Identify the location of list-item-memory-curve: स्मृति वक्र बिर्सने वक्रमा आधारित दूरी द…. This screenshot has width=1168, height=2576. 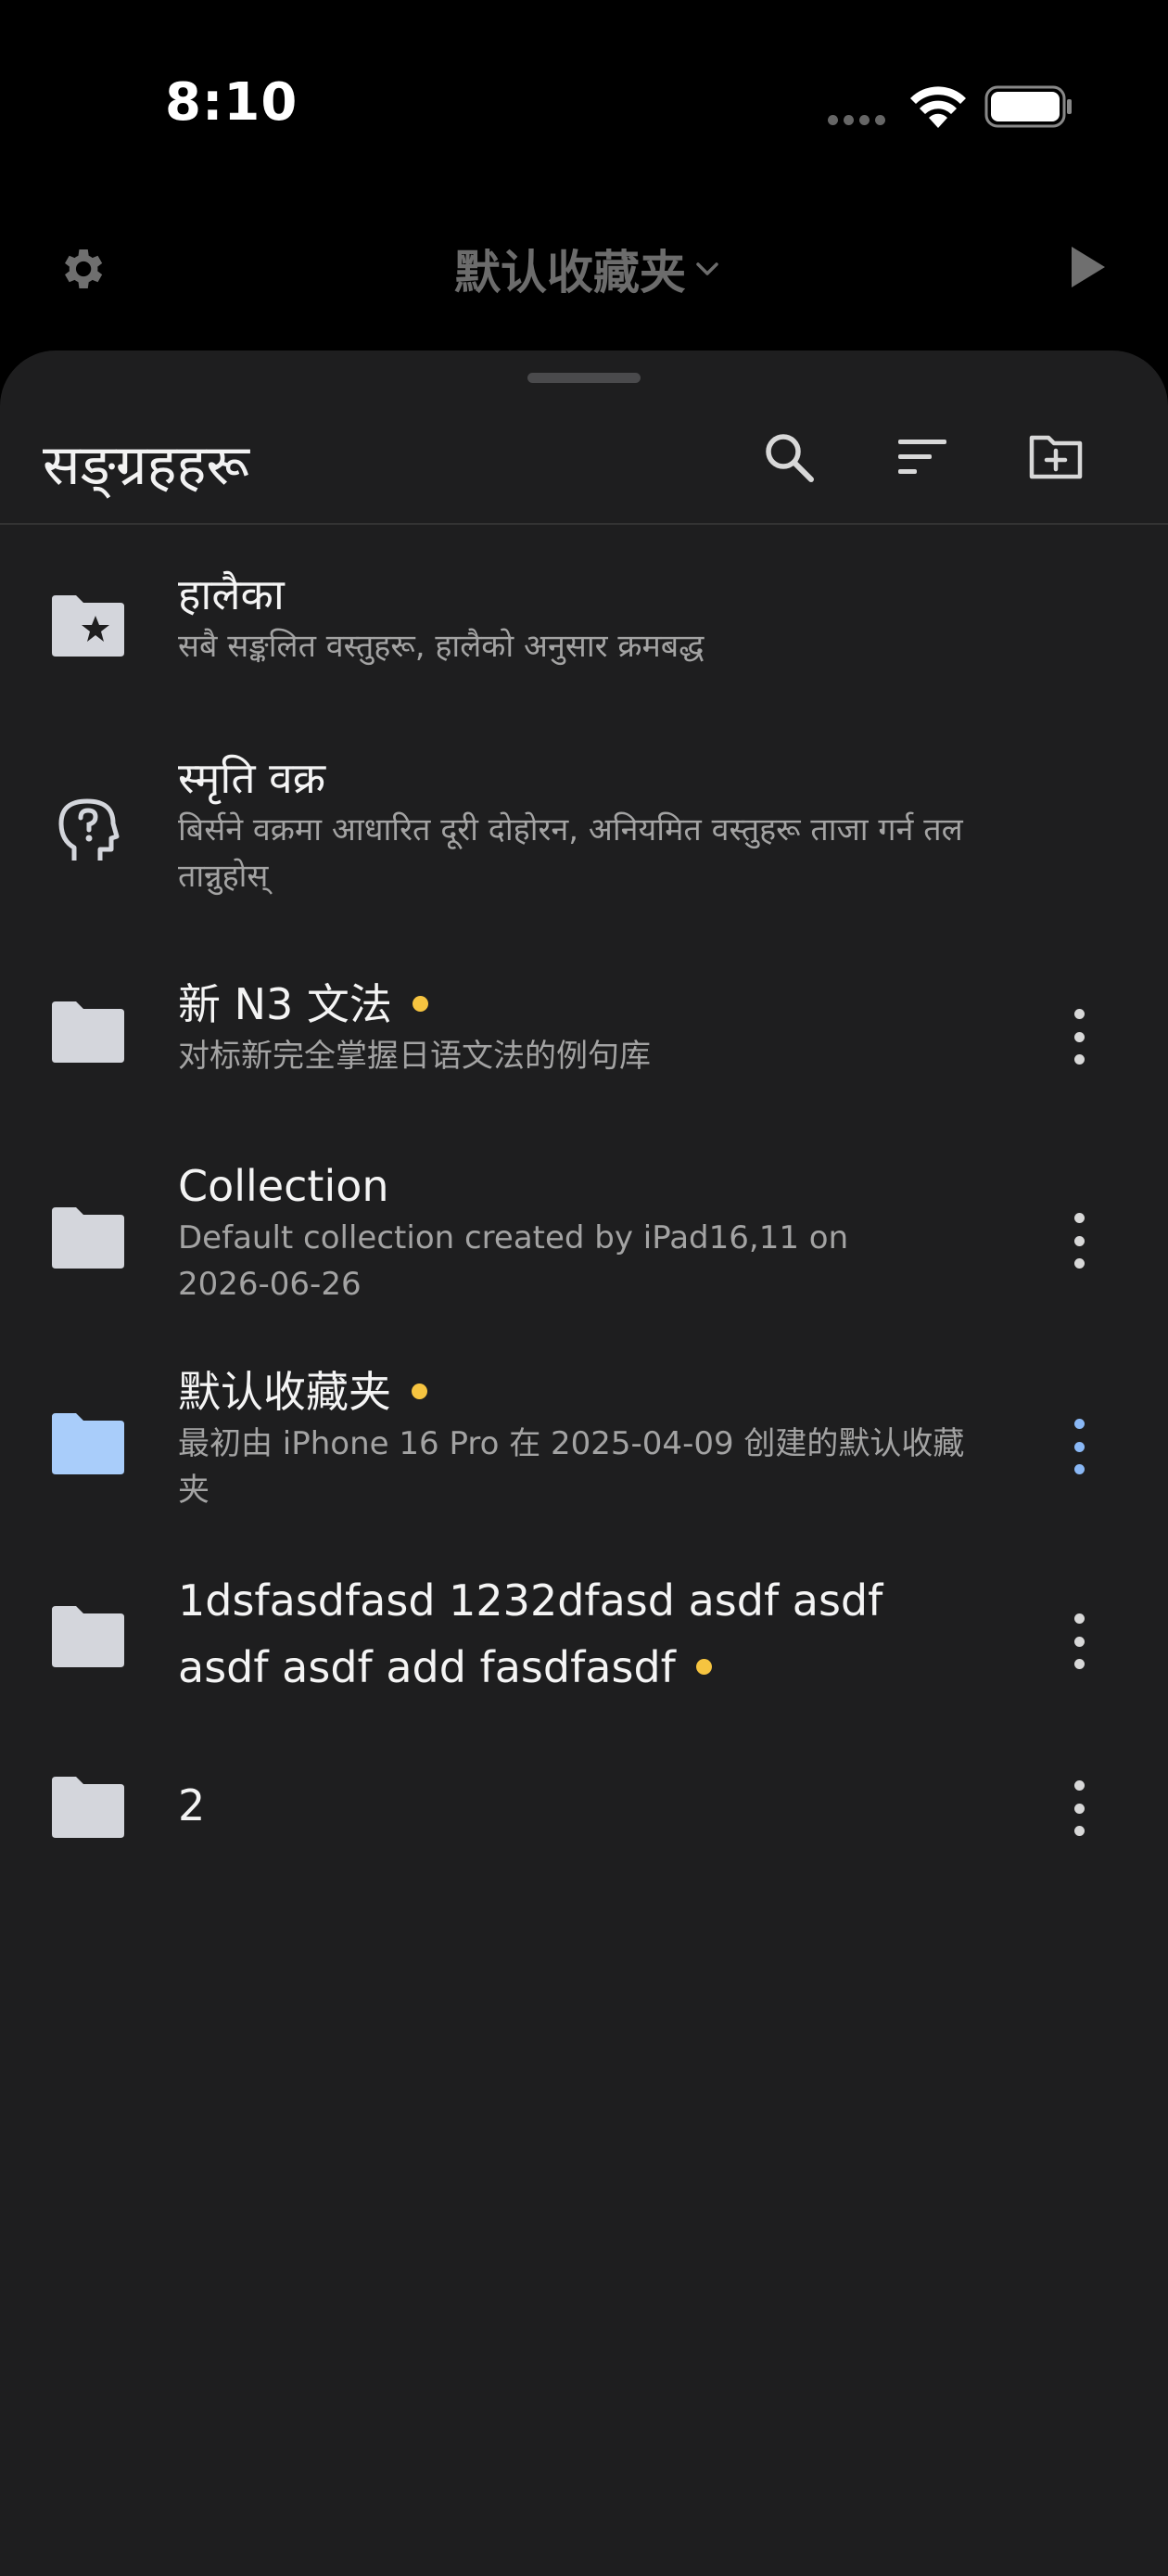
(584, 833).